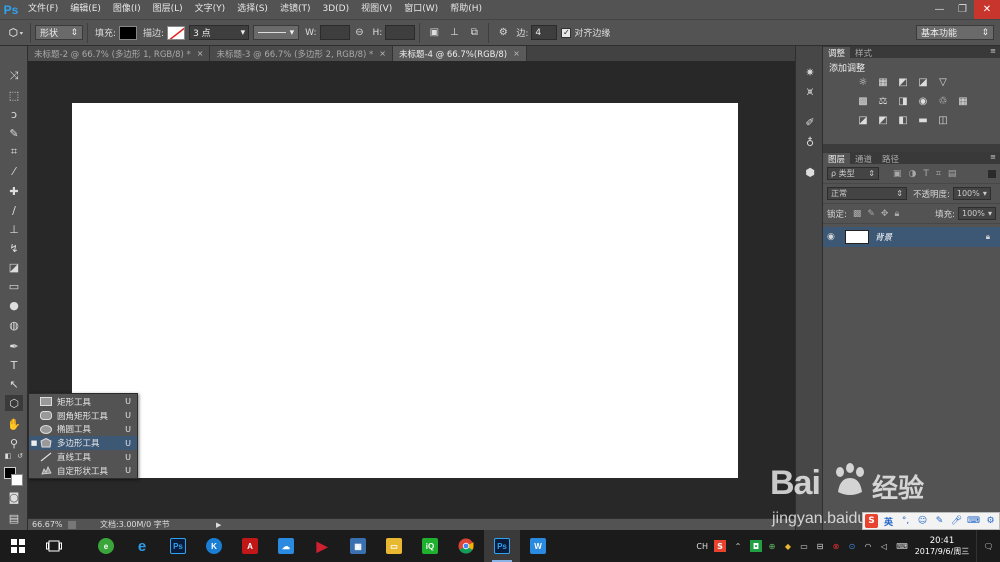 Image resolution: width=1000 pixels, height=562 pixels. What do you see at coordinates (14, 325) in the screenshot?
I see `dodge-tool-icon: ◍` at bounding box center [14, 325].